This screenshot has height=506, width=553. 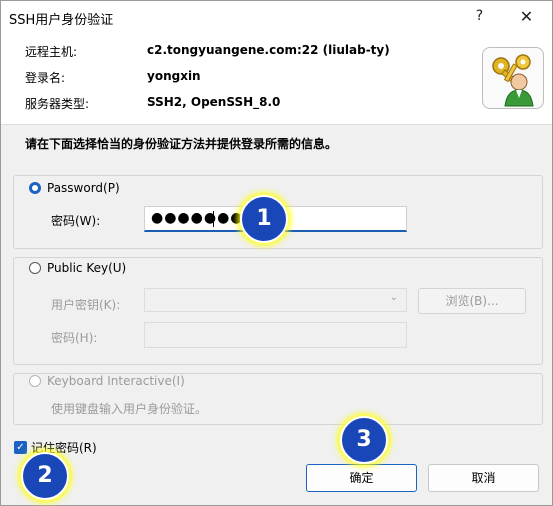 I want to click on step-badge-1: 1, so click(x=264, y=219).